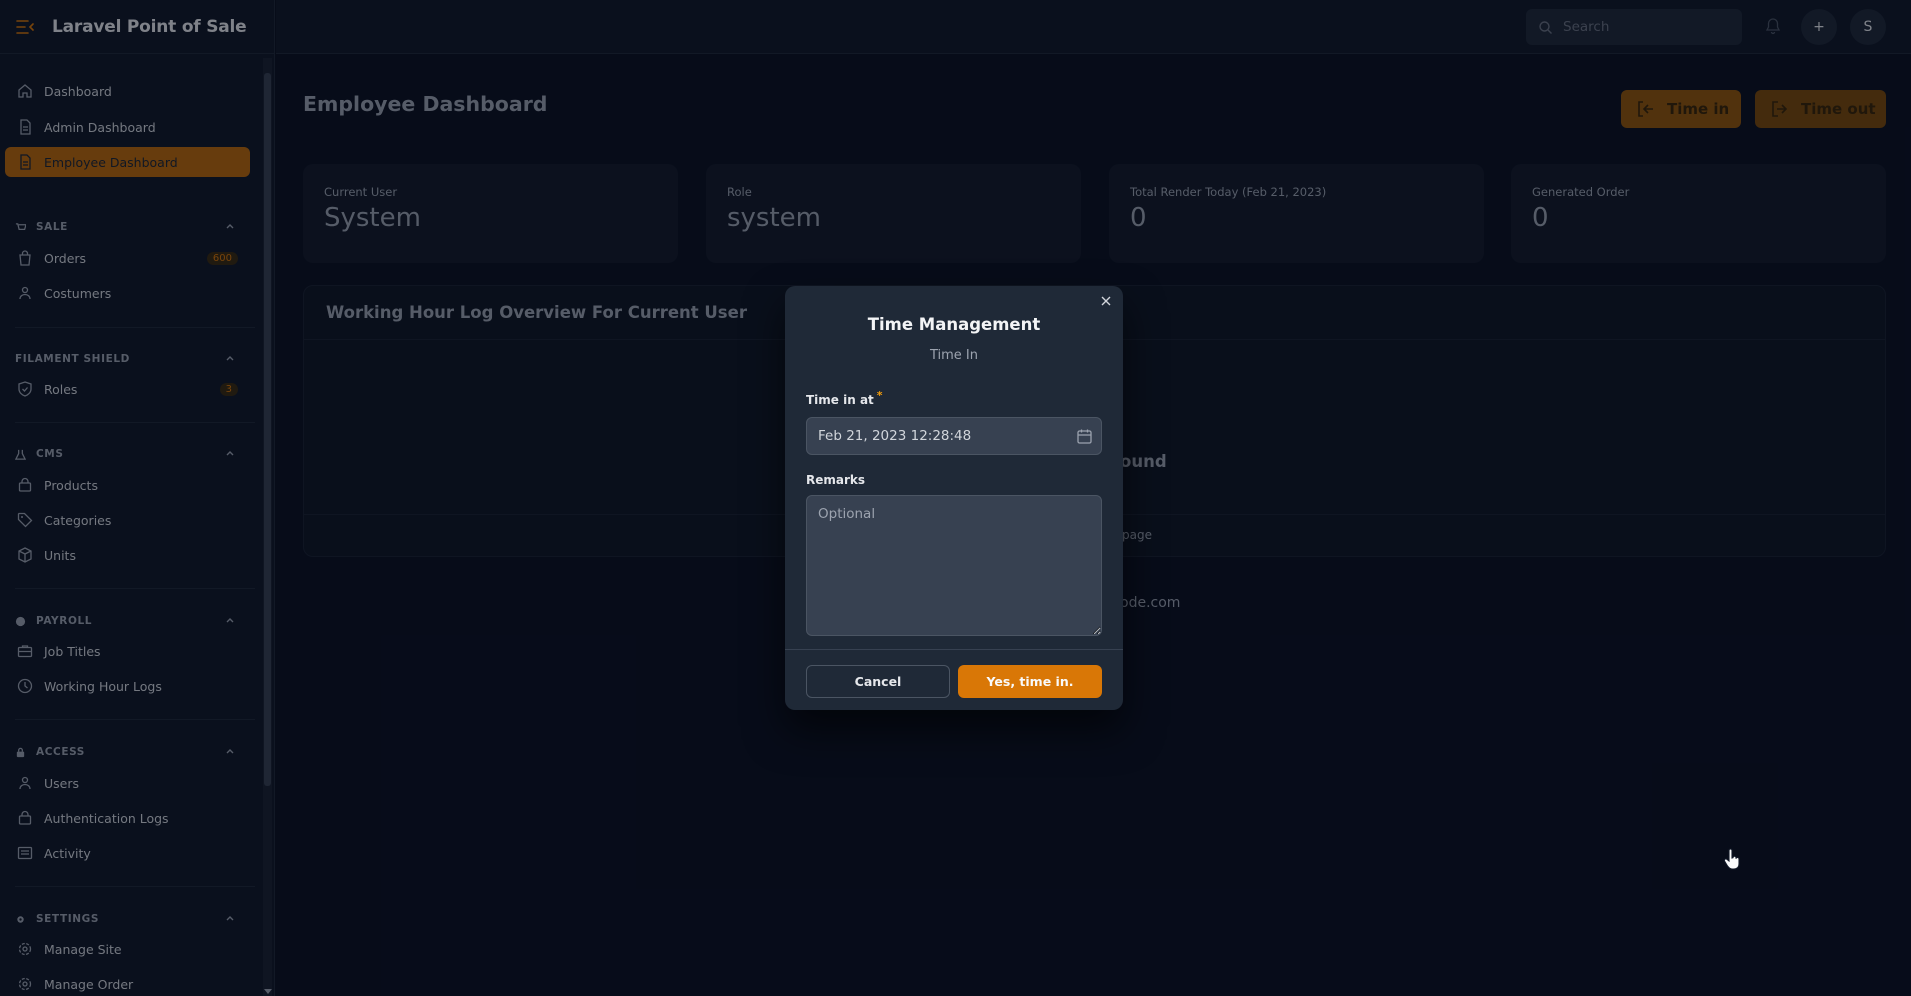 This screenshot has width=1911, height=996. I want to click on time-in-at-datepicker: Feb 21, 2023 12:28:48, so click(954, 436).